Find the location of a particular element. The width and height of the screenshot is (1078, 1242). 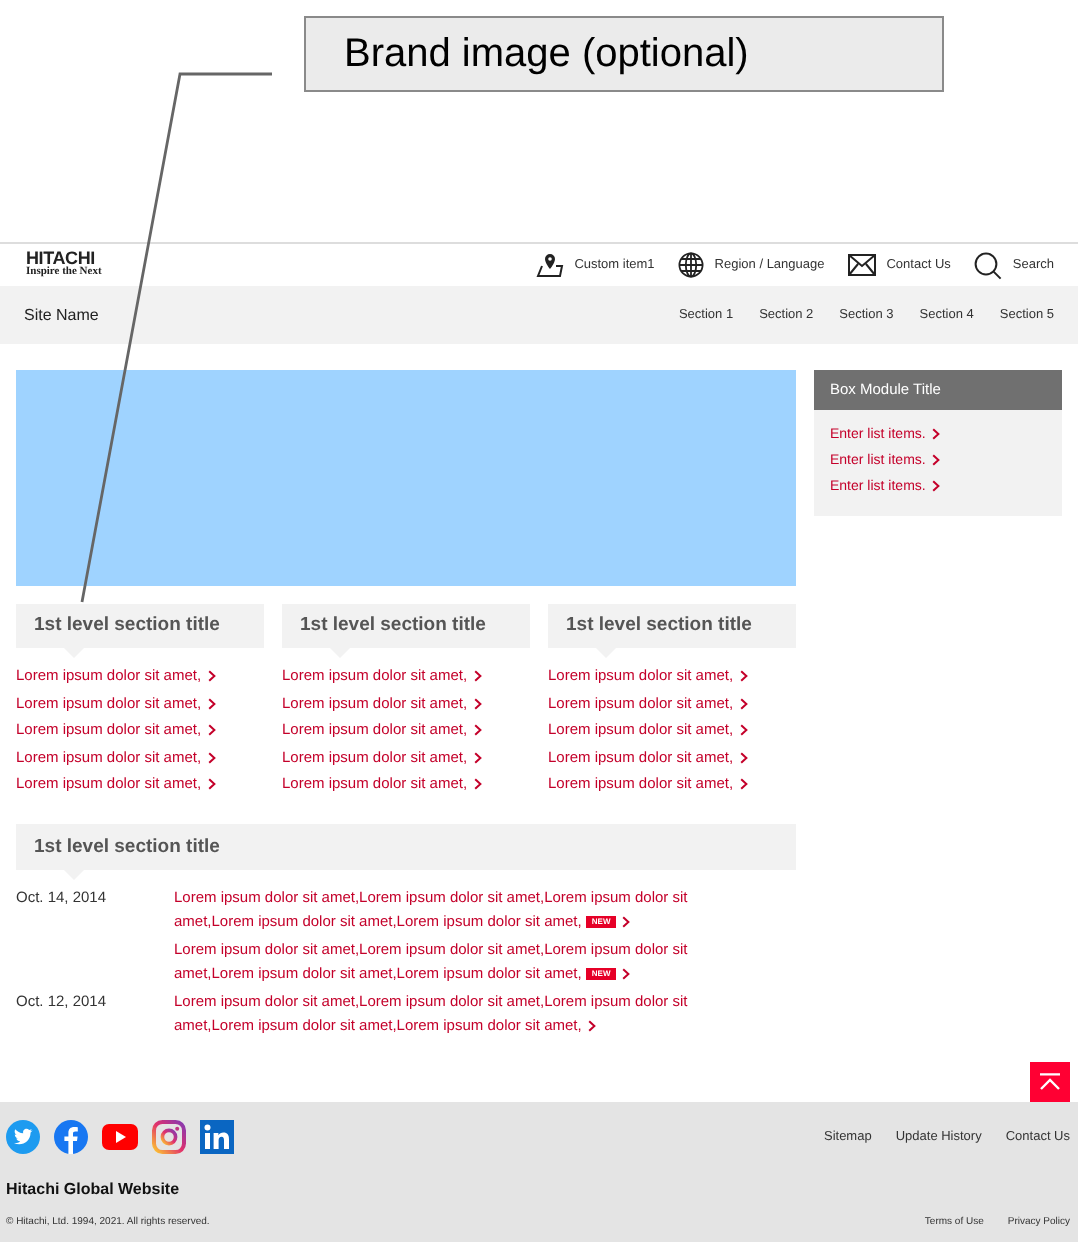

arrow-up-icon is located at coordinates (1050, 1082).